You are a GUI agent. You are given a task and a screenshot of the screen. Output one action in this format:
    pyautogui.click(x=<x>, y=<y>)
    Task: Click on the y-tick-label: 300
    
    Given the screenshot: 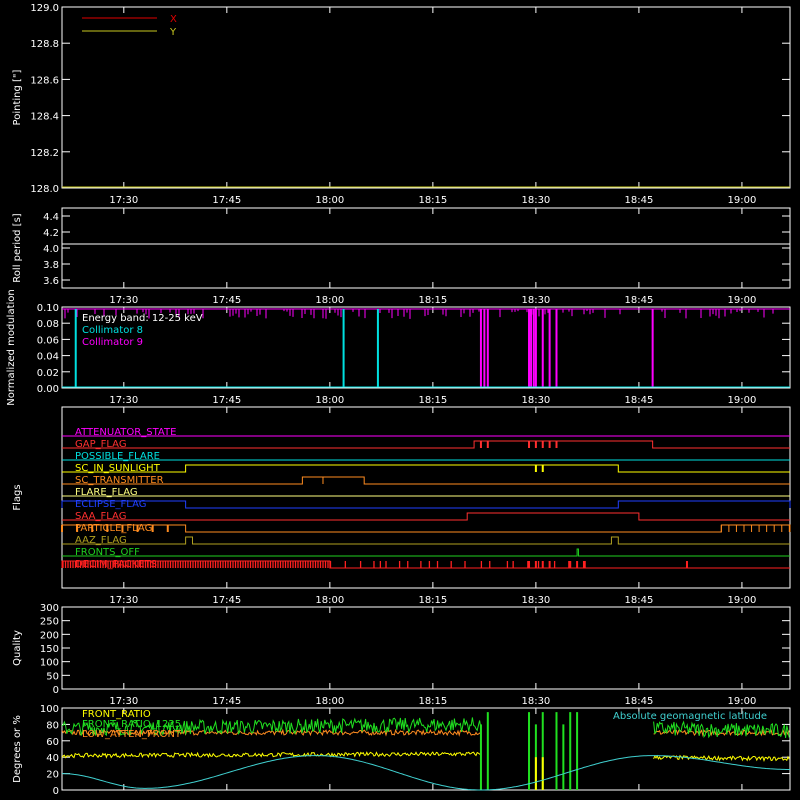 What is the action you would take?
    pyautogui.click(x=49, y=608)
    